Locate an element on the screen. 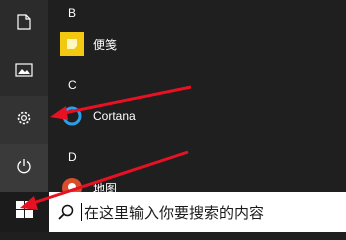 The width and height of the screenshot is (346, 240). search-icon is located at coordinates (66, 212).